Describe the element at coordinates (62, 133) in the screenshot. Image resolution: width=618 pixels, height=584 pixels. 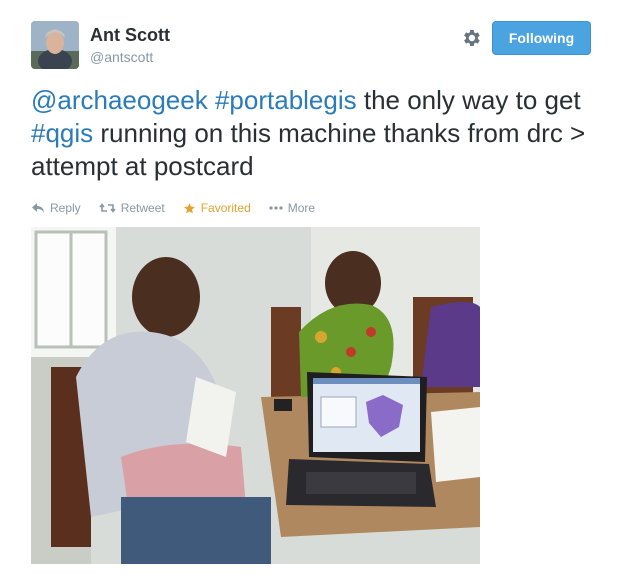
I see `hashtag-link-qgis: #qgis` at that location.